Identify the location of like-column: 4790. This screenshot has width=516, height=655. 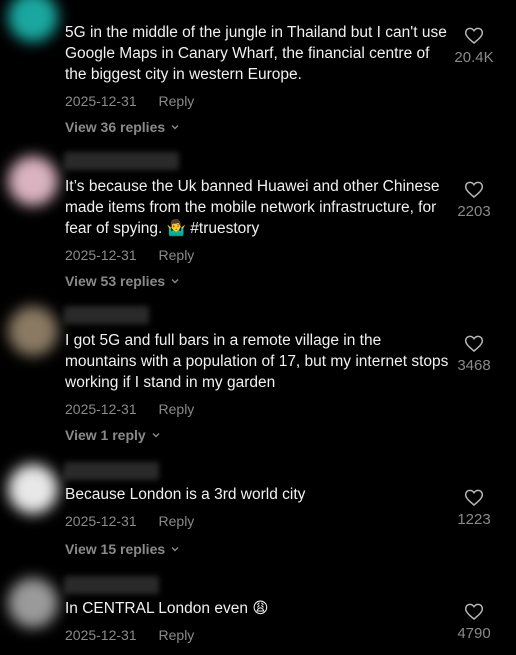
(474, 623).